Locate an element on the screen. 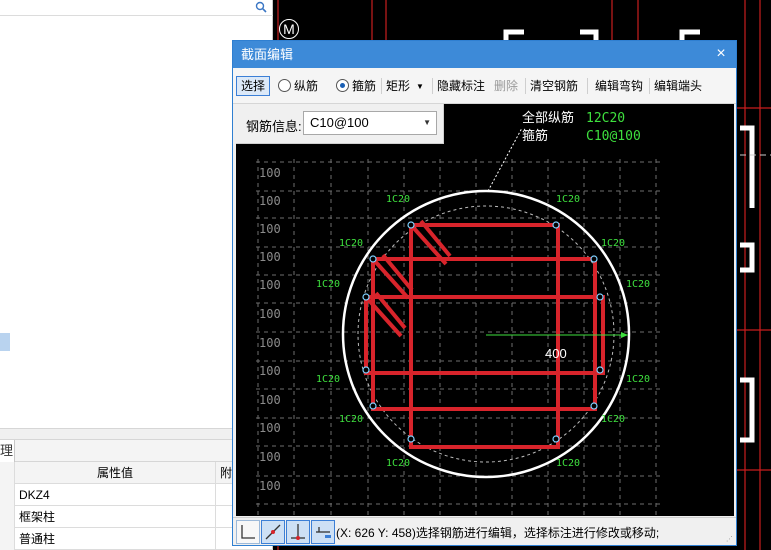 The height and width of the screenshot is (550, 771). longitudinal-radio: 纵筋 is located at coordinates (298, 86).